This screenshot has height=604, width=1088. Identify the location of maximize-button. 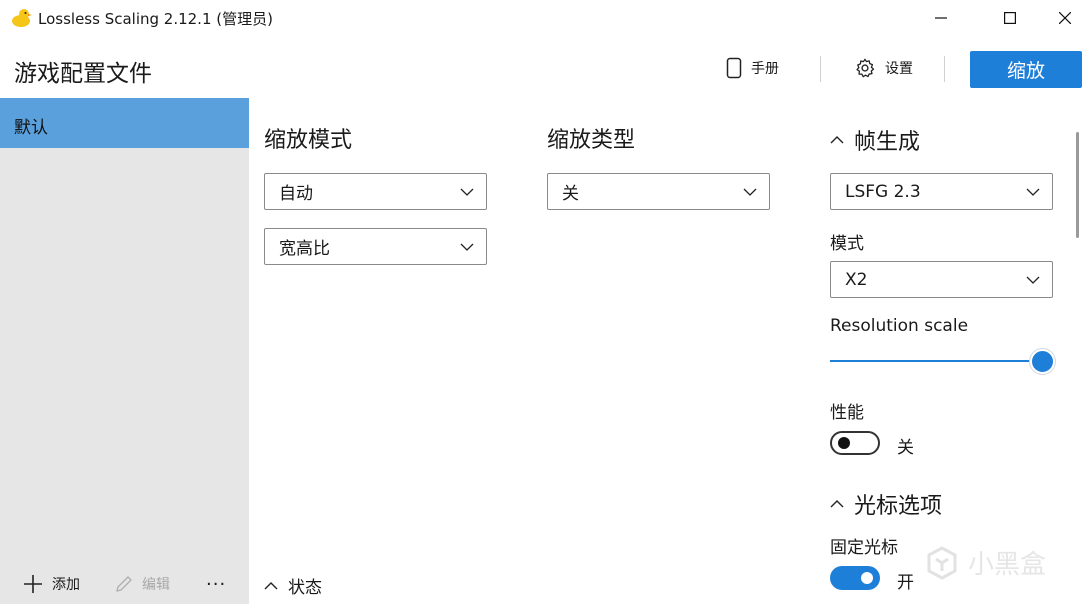
(1010, 18).